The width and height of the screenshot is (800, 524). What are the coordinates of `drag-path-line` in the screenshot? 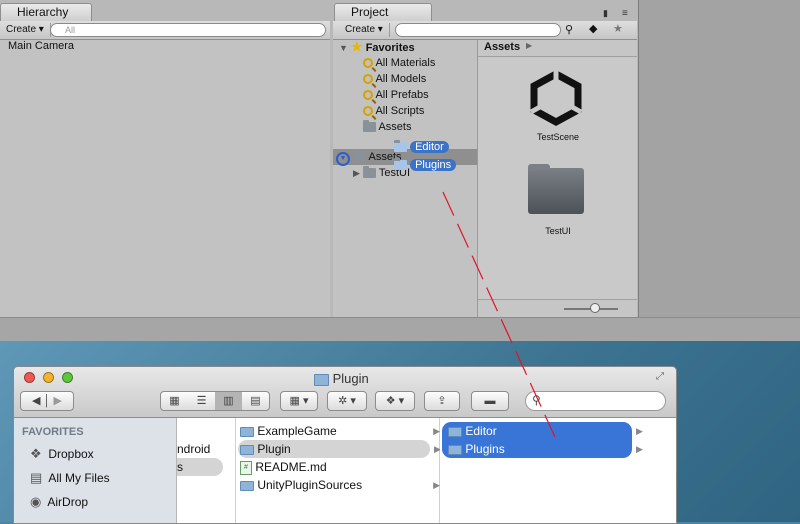 It's located at (499, 314).